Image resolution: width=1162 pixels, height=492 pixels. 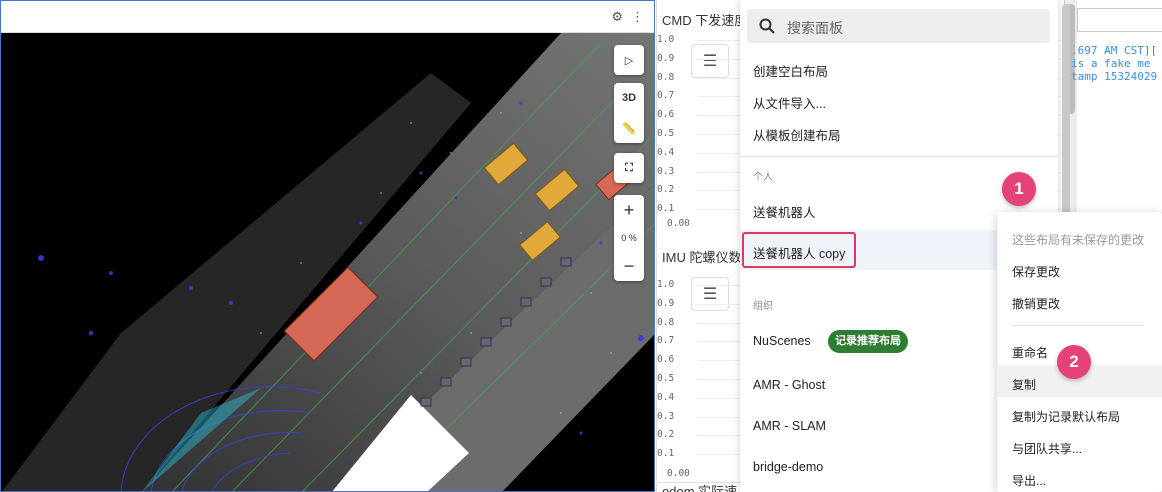 What do you see at coordinates (1019, 189) in the screenshot?
I see `step-marker-1: 1` at bounding box center [1019, 189].